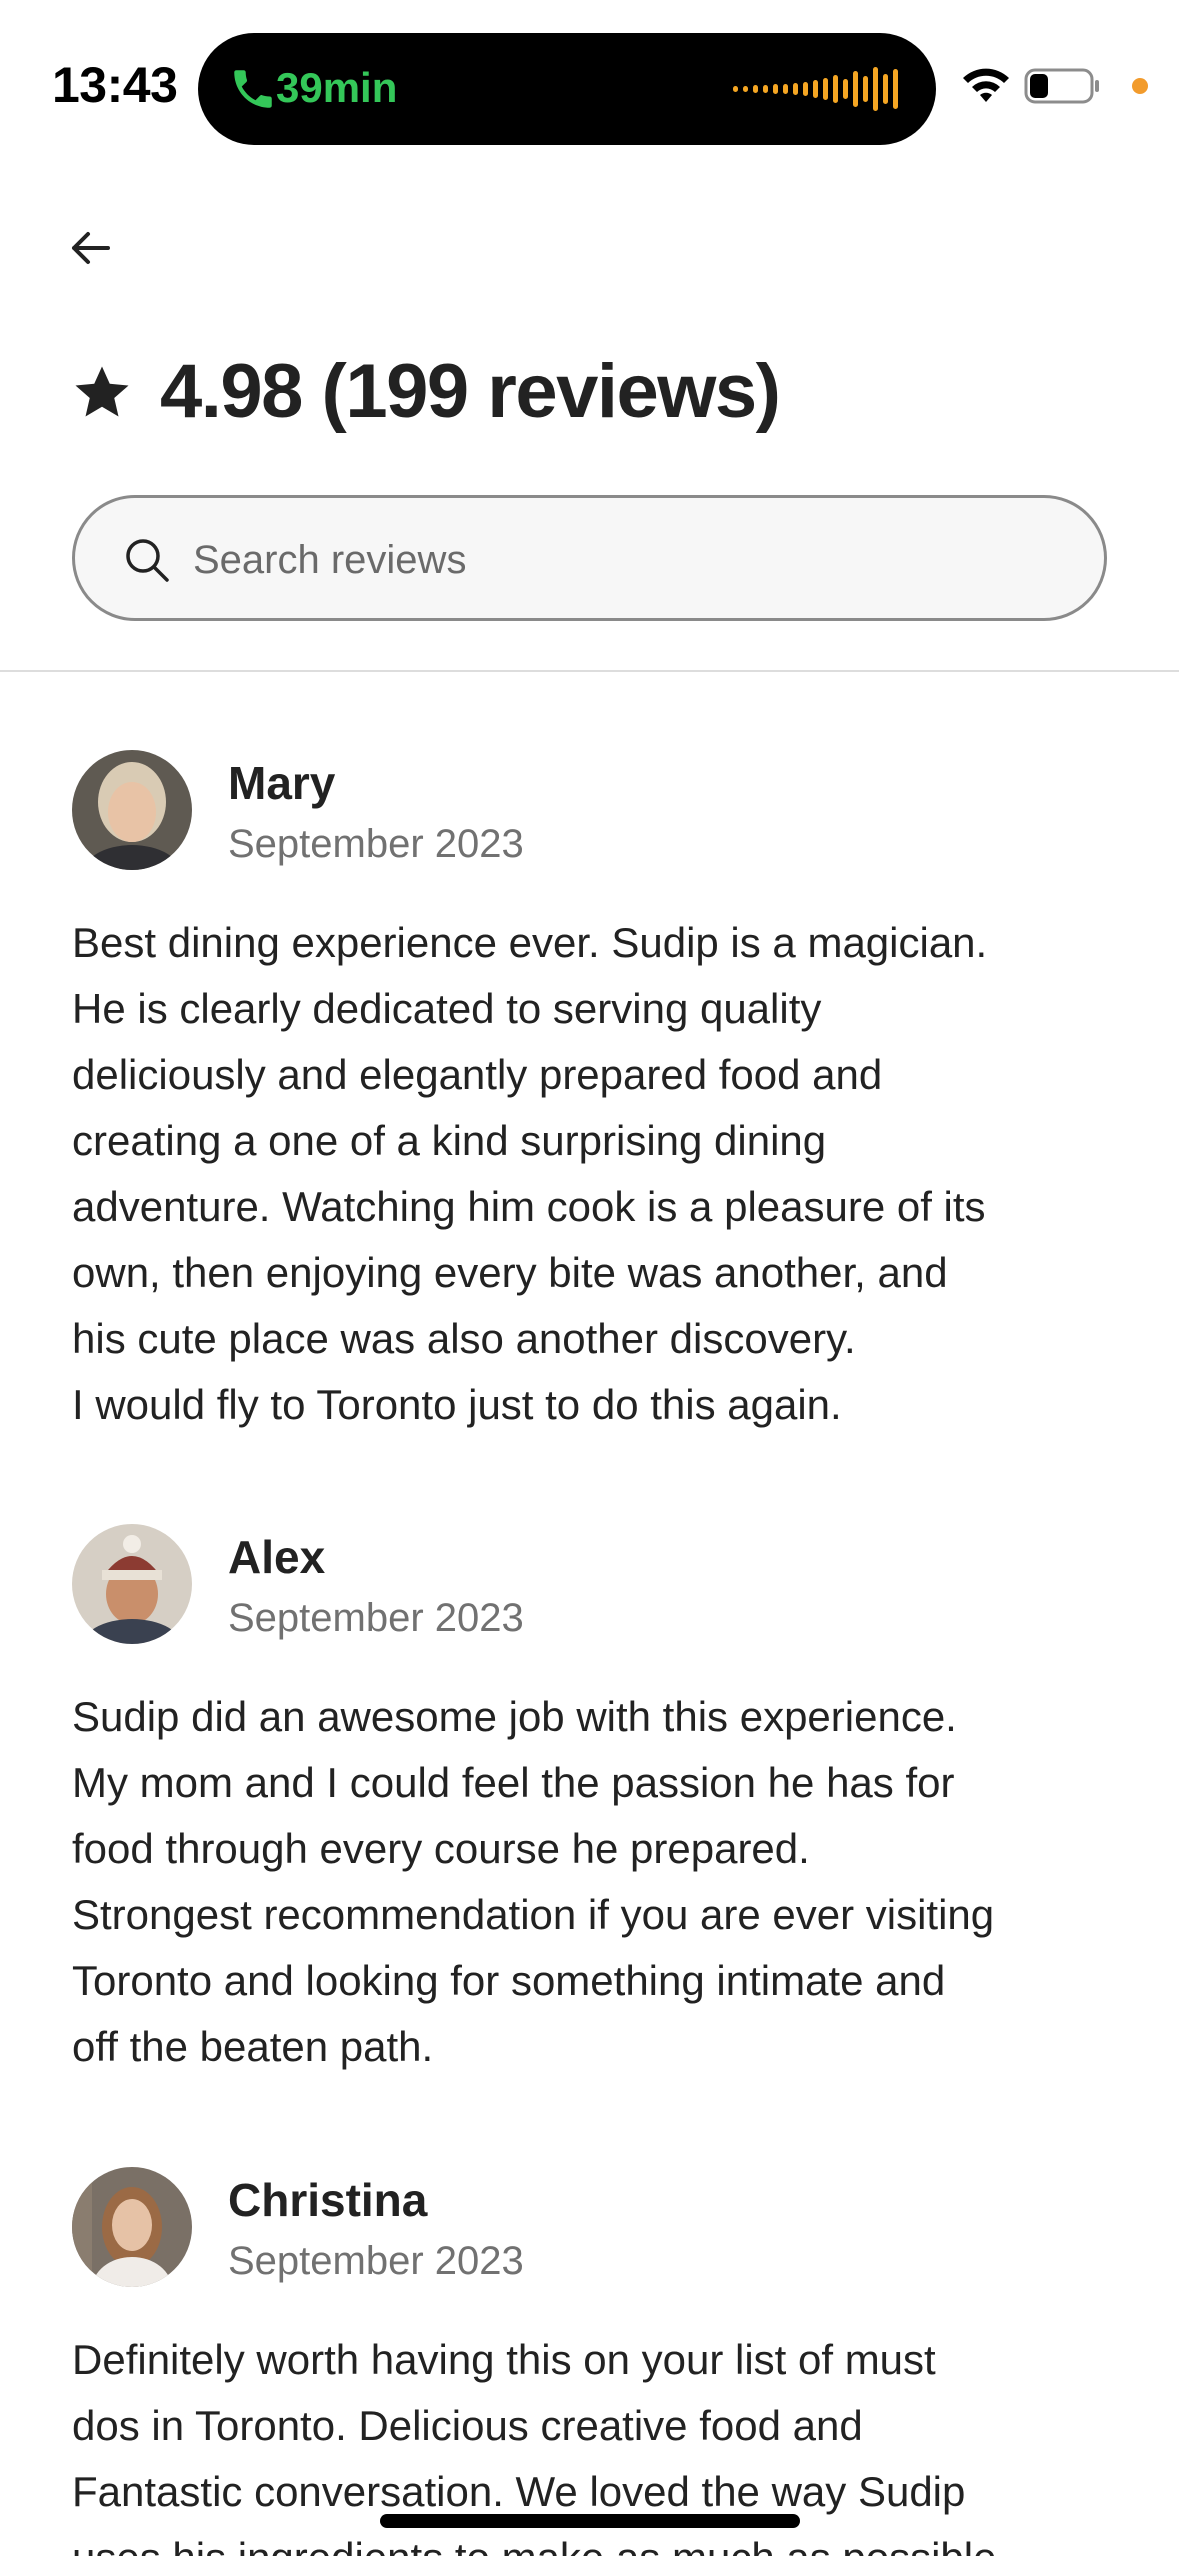  I want to click on arrow-left-icon, so click(91, 248).